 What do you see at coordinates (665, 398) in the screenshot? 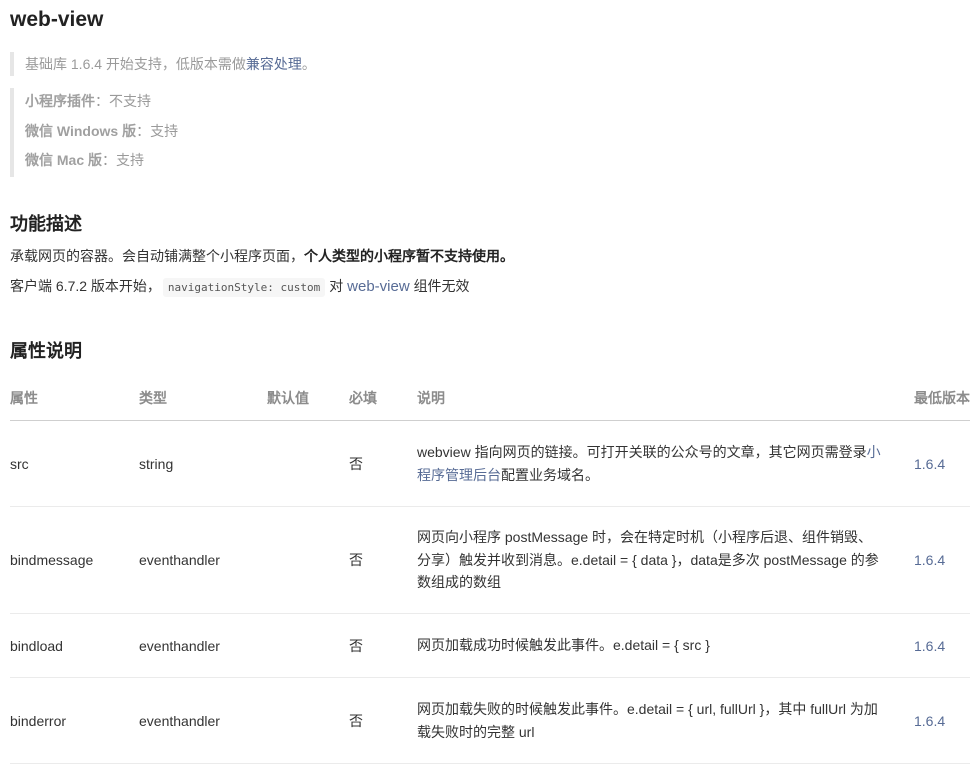
I see `col-header: 说明` at bounding box center [665, 398].